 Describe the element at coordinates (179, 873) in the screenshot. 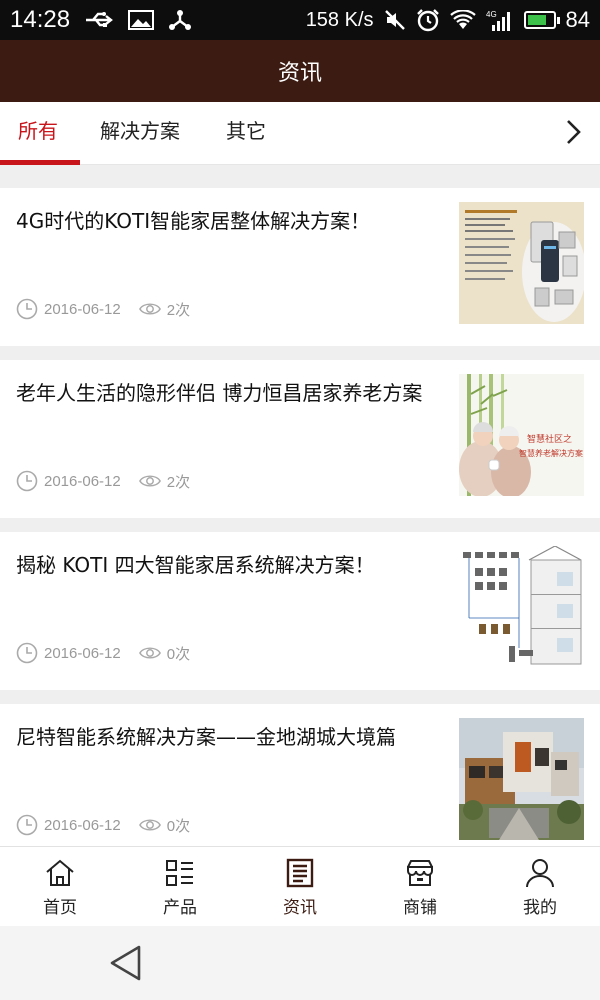

I see `product-list-icon` at that location.